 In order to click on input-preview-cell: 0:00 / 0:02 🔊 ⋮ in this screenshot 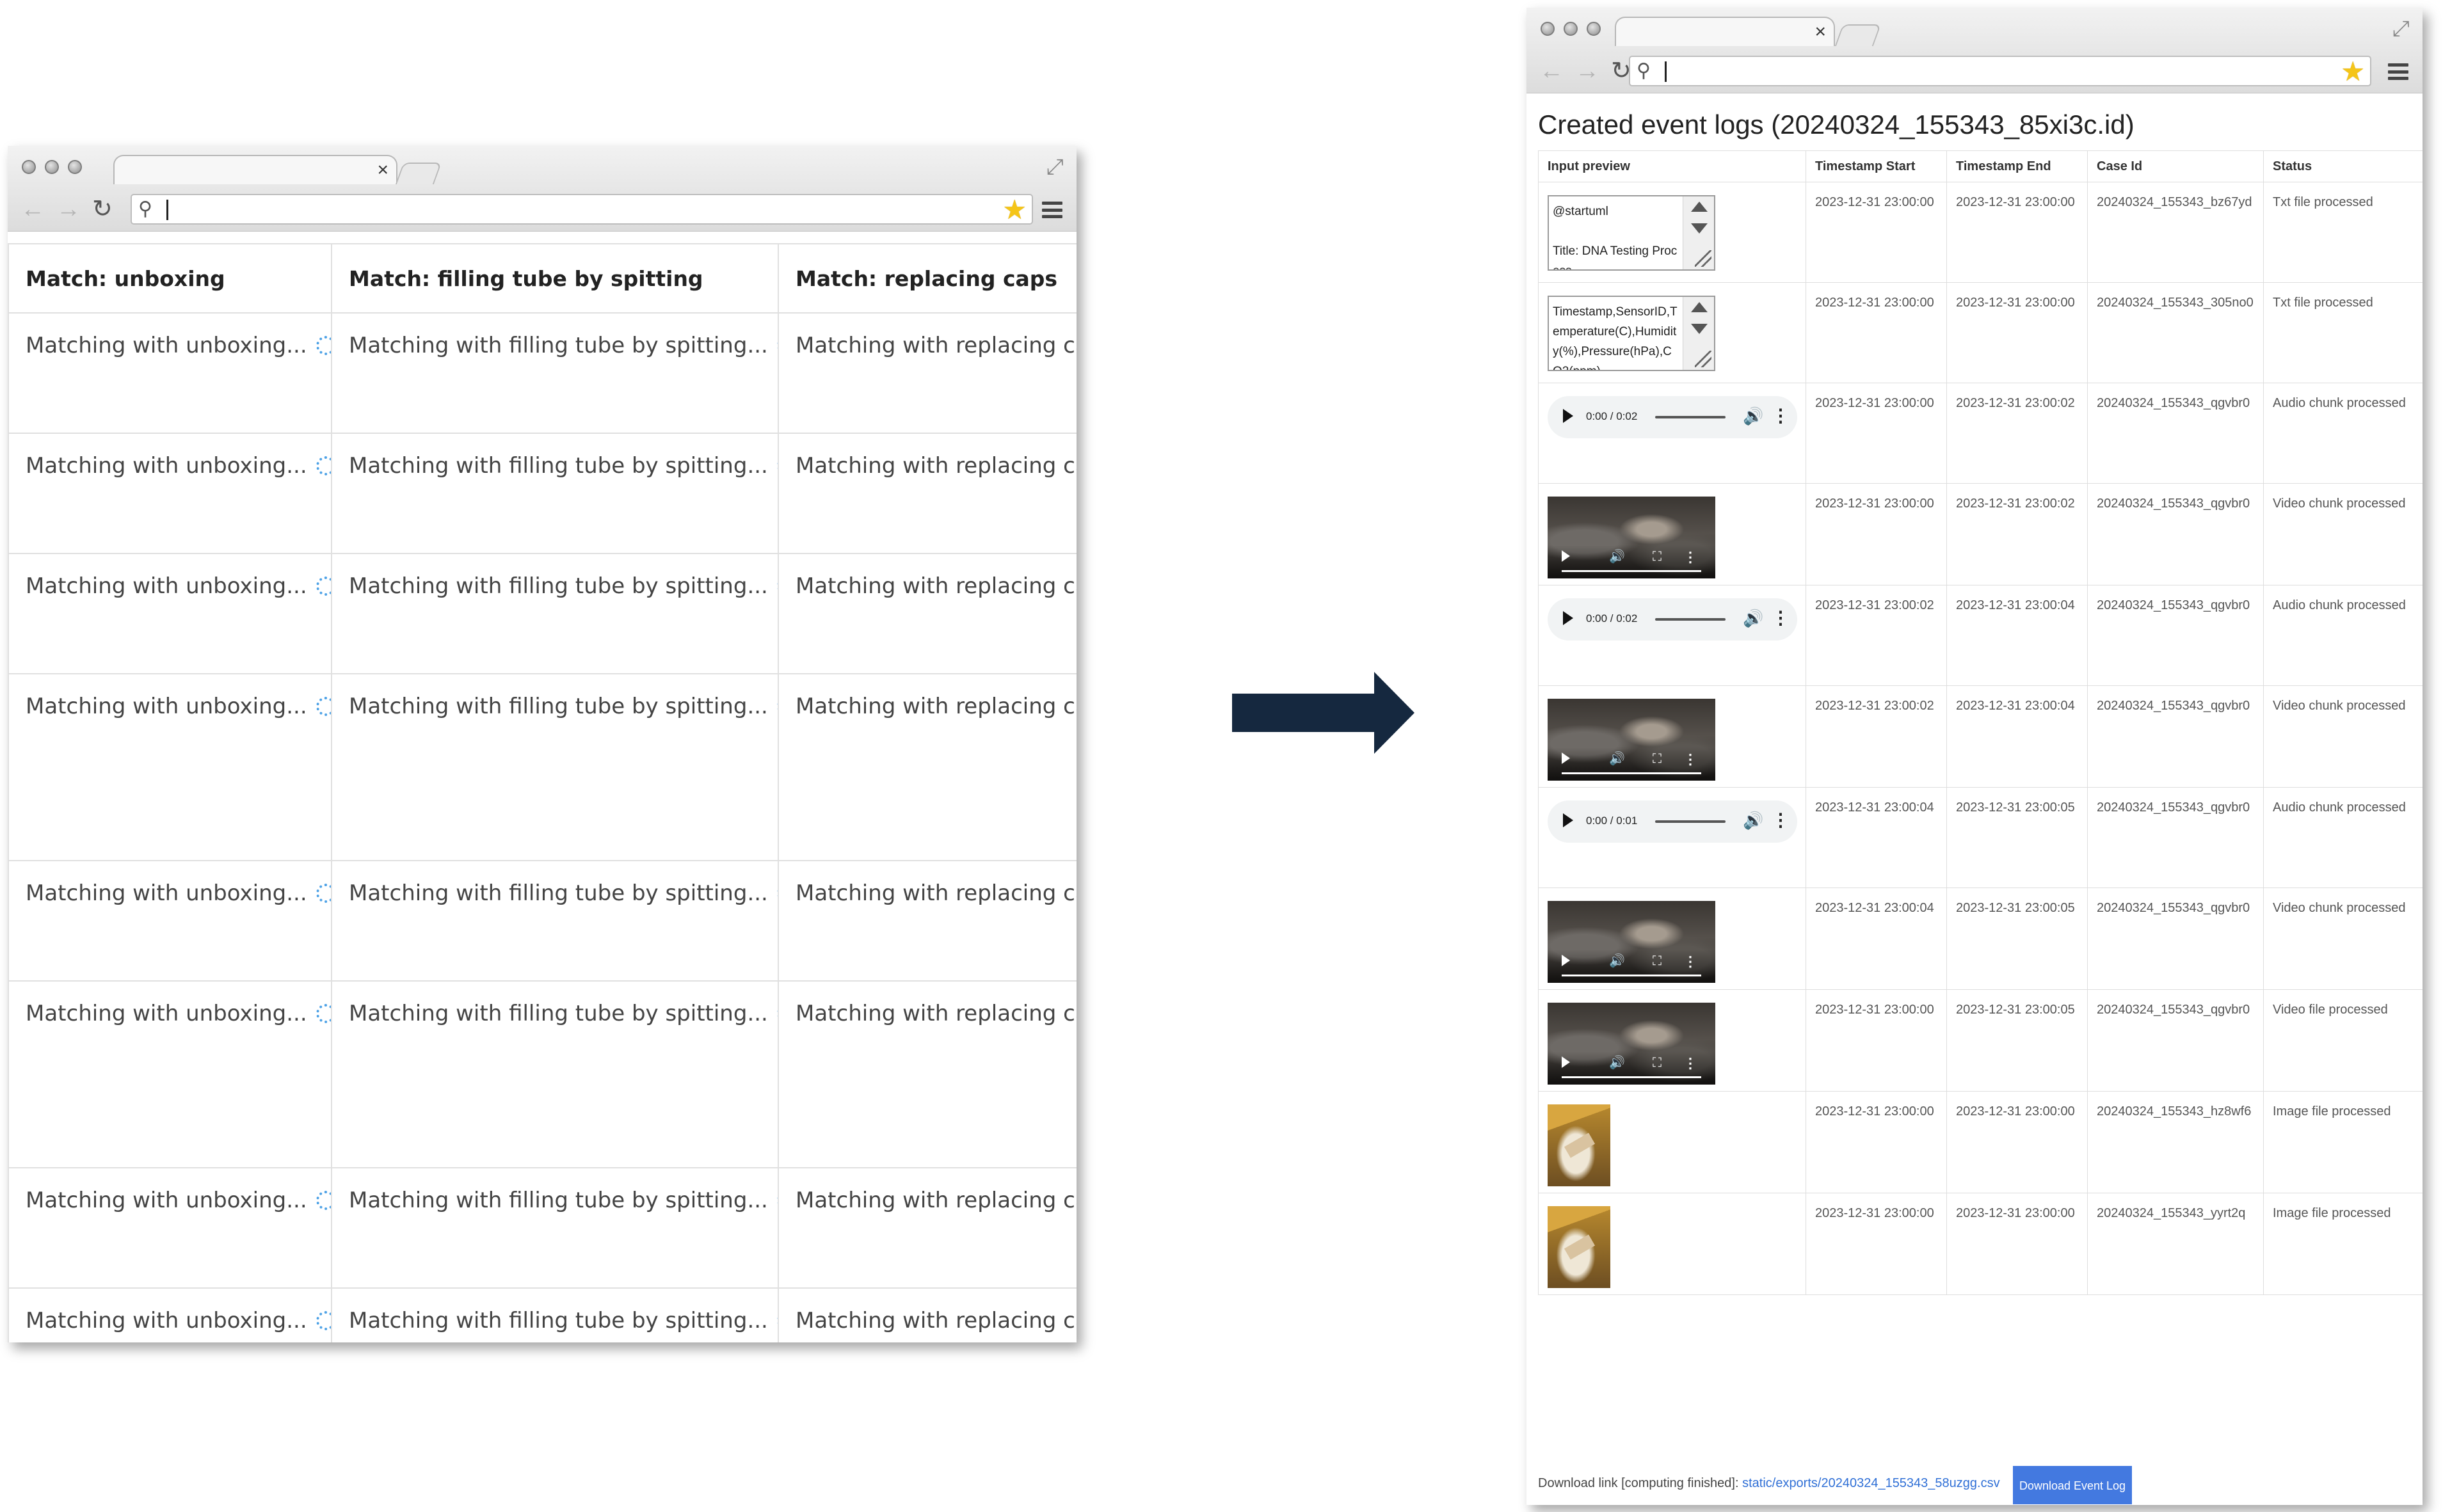, I will do `click(1672, 433)`.